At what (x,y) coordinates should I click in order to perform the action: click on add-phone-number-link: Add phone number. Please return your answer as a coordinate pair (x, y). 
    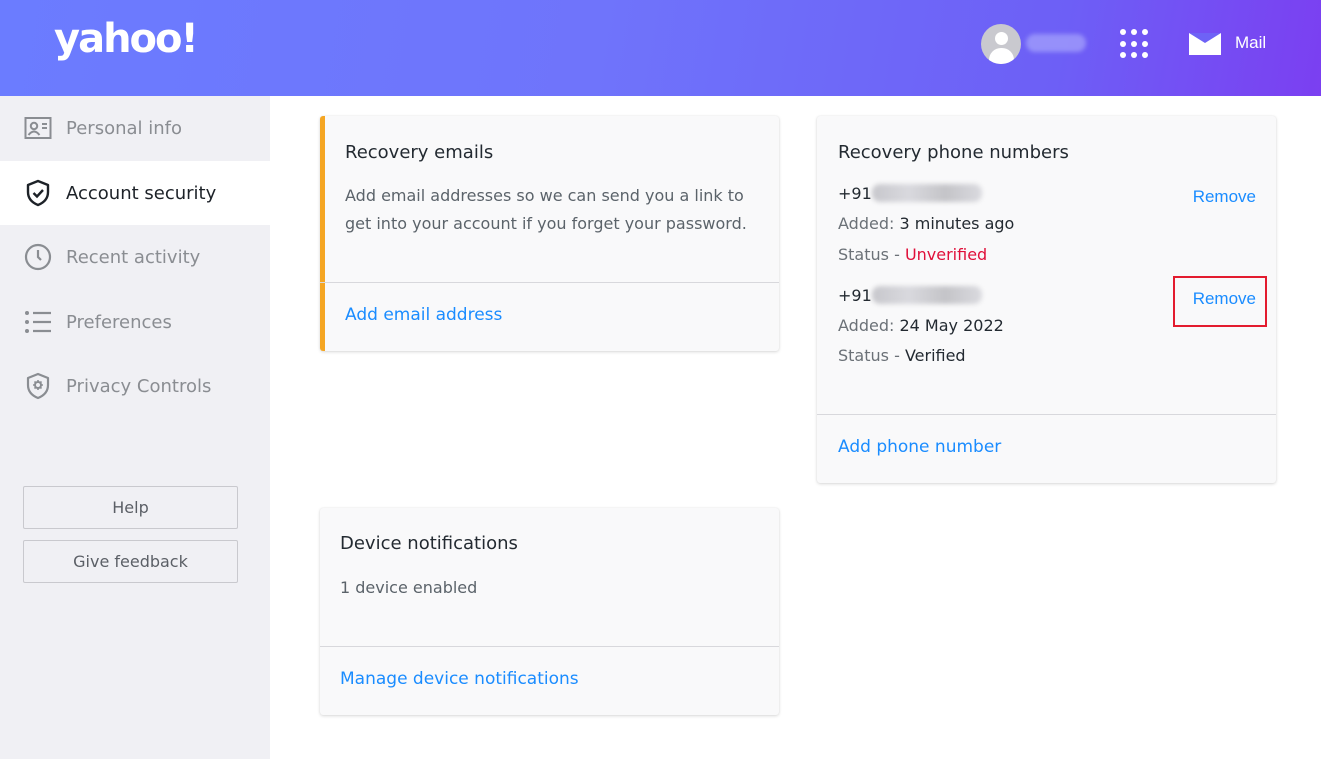
    Looking at the image, I should click on (919, 447).